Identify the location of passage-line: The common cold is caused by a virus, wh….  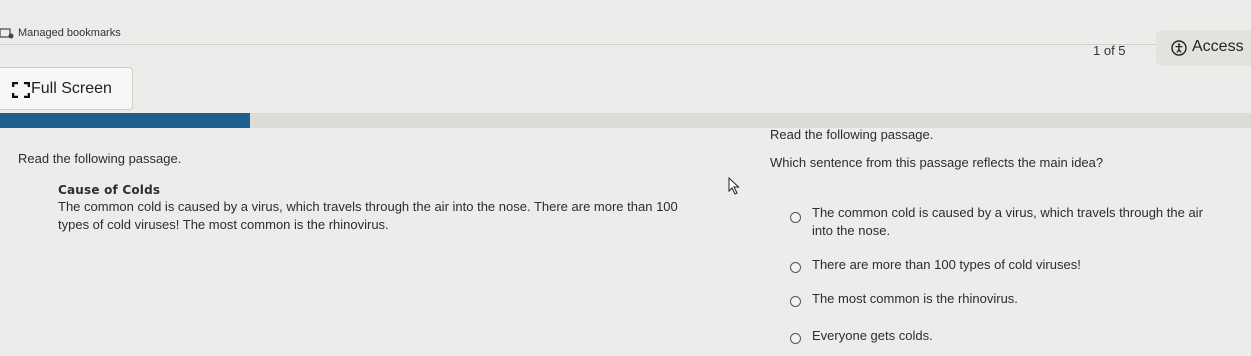
(368, 206).